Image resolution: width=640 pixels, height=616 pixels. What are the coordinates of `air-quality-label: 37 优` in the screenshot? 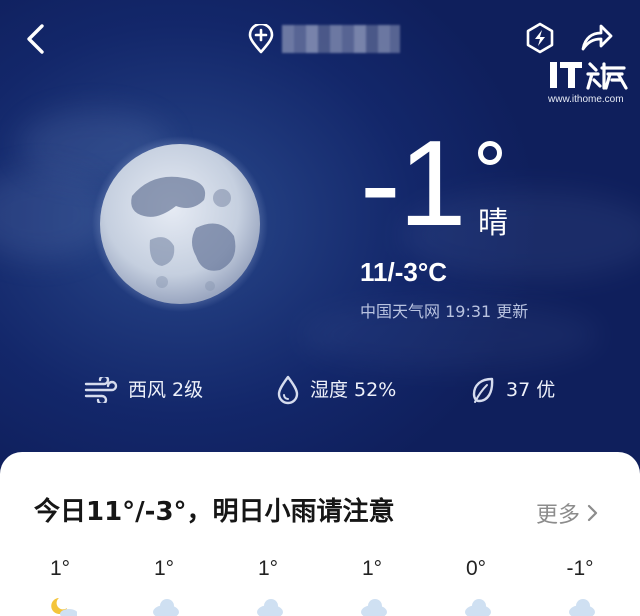 It's located at (531, 390).